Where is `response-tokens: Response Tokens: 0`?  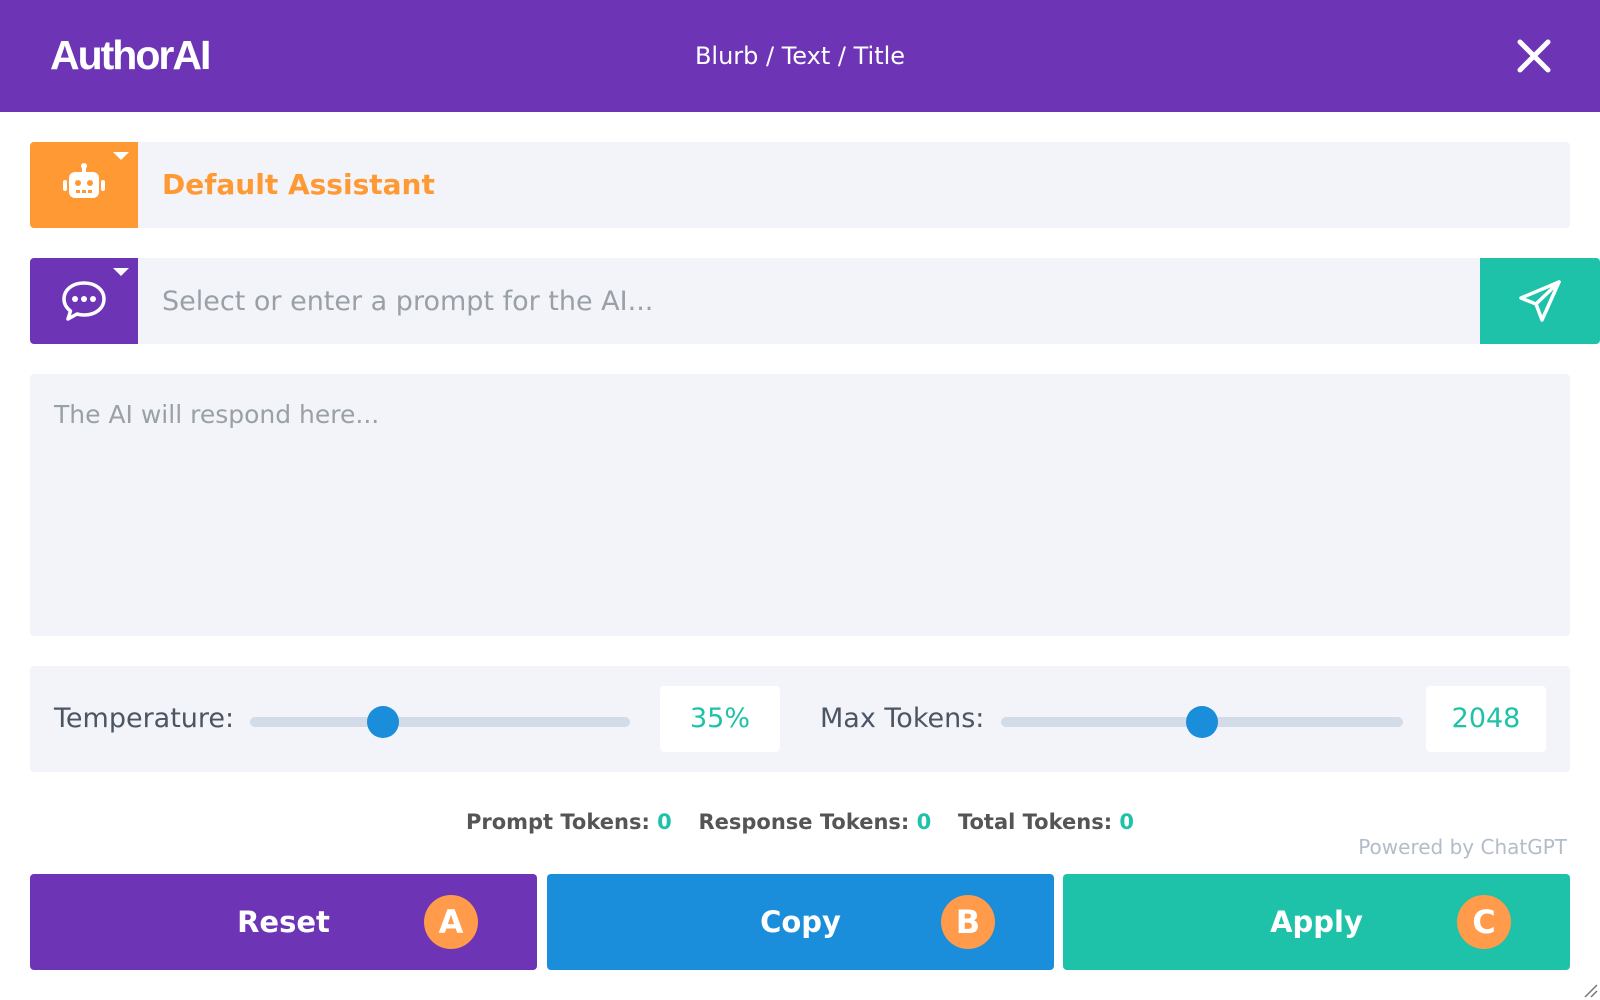 response-tokens: Response Tokens: 0 is located at coordinates (814, 822).